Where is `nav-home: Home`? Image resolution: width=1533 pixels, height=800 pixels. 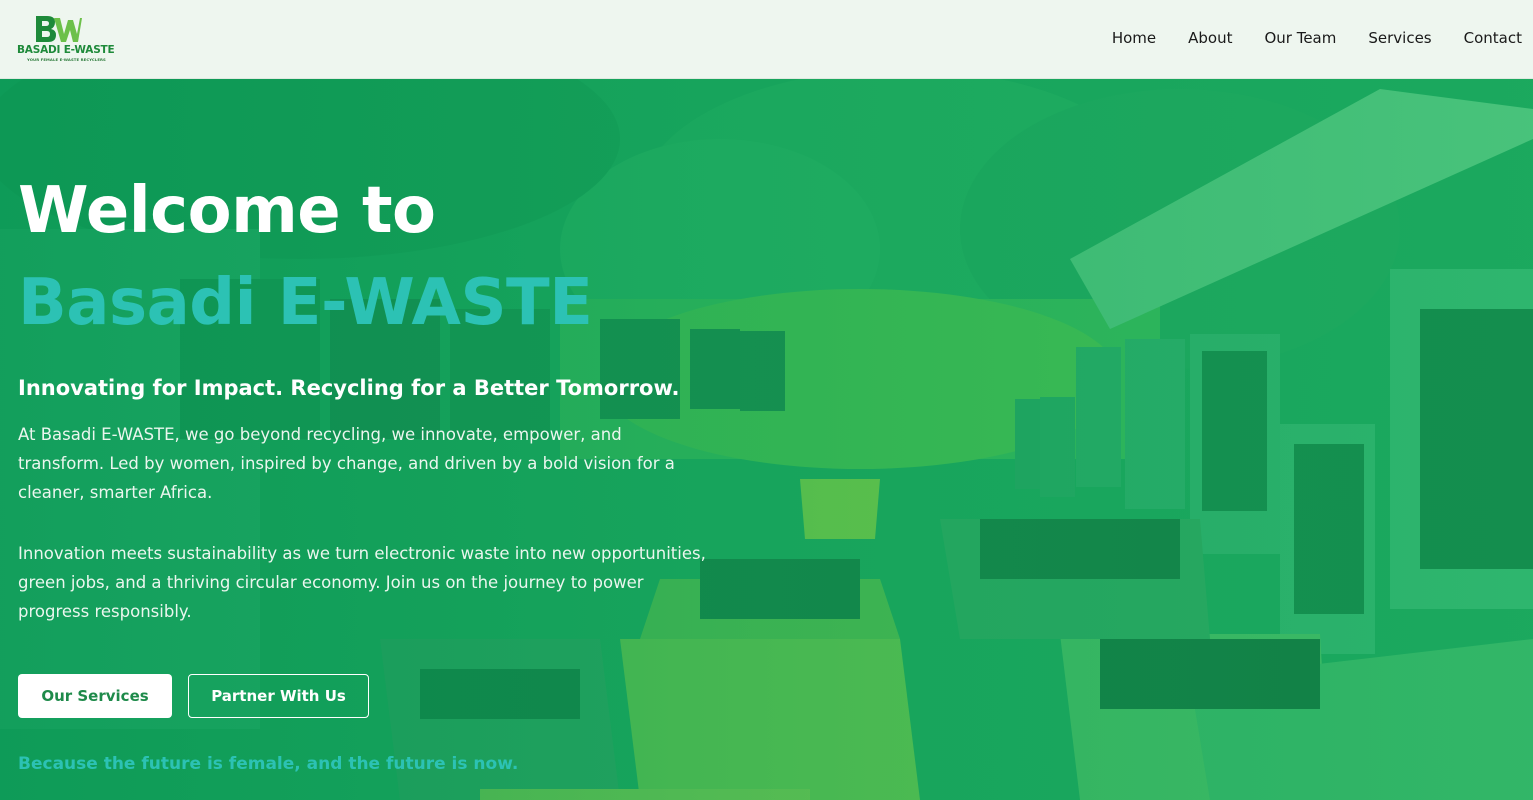
nav-home: Home is located at coordinates (1134, 38).